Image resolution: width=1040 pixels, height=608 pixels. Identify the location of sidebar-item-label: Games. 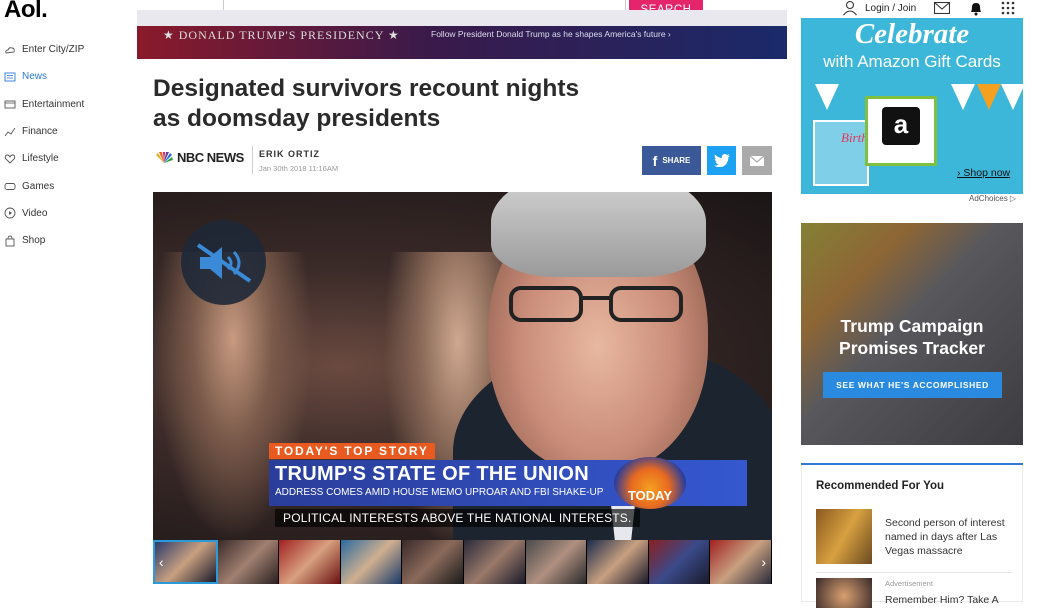
(38, 186).